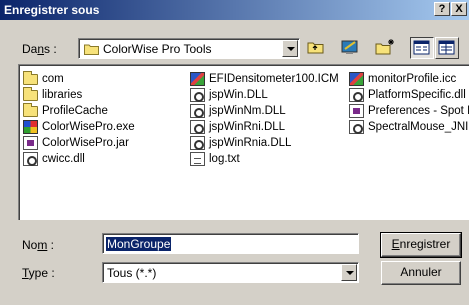 This screenshot has height=305, width=469. What do you see at coordinates (139, 244) in the screenshot?
I see `filename-value: MonGroupe` at bounding box center [139, 244].